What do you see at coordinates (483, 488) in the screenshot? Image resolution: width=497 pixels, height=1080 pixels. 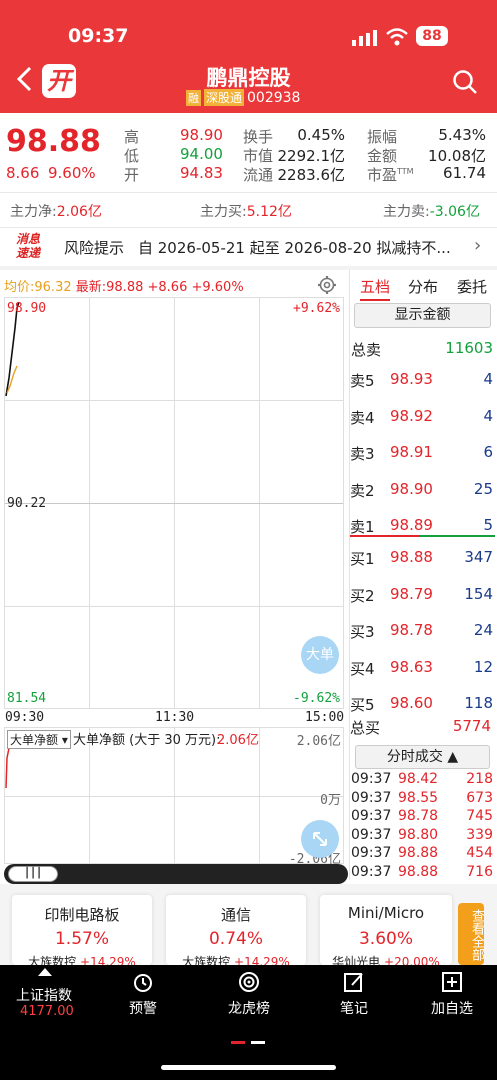 I see `level-volume: 25` at bounding box center [483, 488].